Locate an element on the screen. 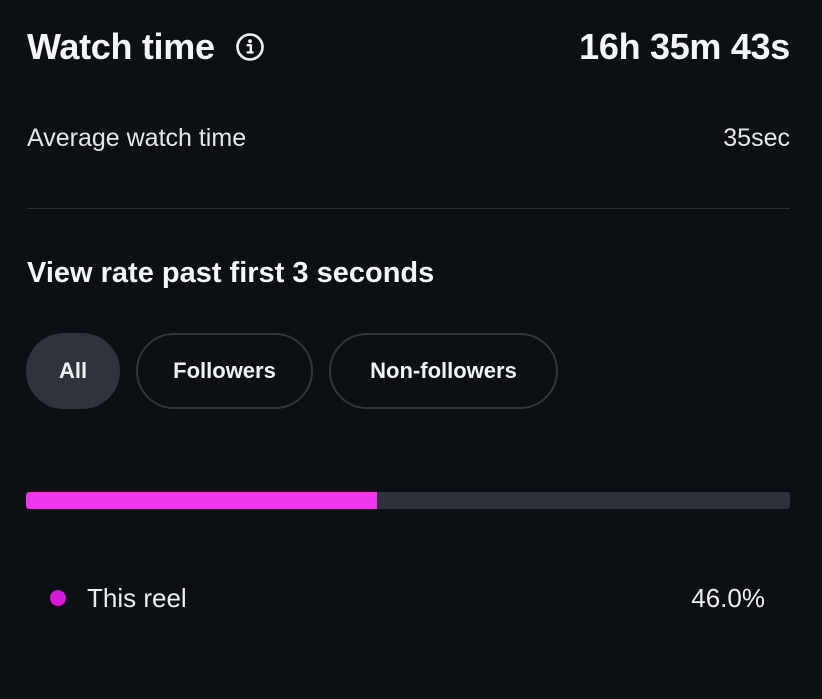 This screenshot has height=699, width=822. section-divider is located at coordinates (408, 208).